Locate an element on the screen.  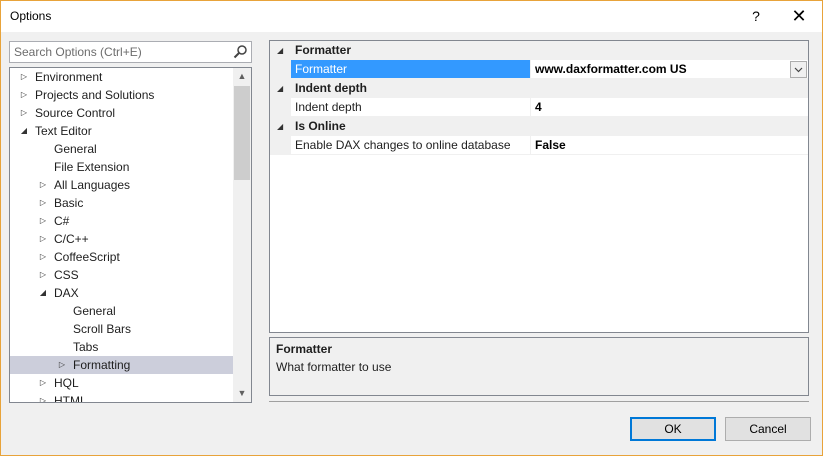
tree-item: Tabs is located at coordinates (121, 347).